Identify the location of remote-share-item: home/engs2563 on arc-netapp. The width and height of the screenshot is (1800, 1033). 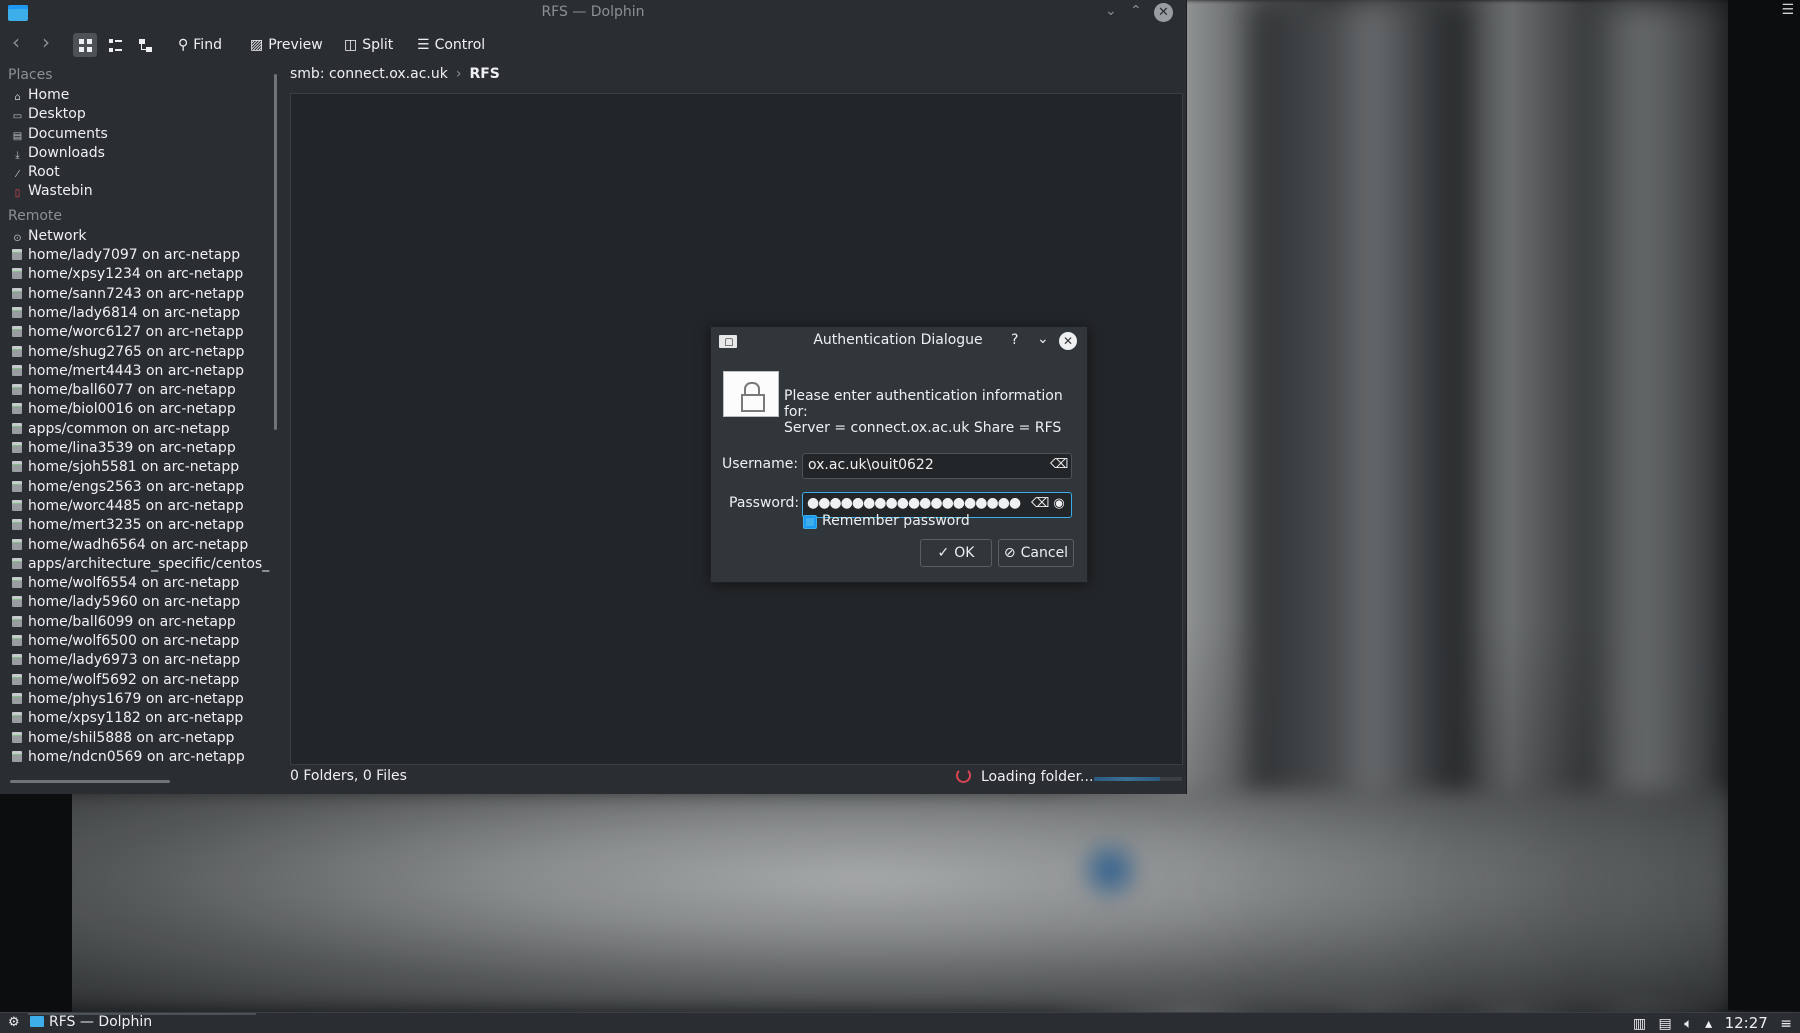
(135, 487).